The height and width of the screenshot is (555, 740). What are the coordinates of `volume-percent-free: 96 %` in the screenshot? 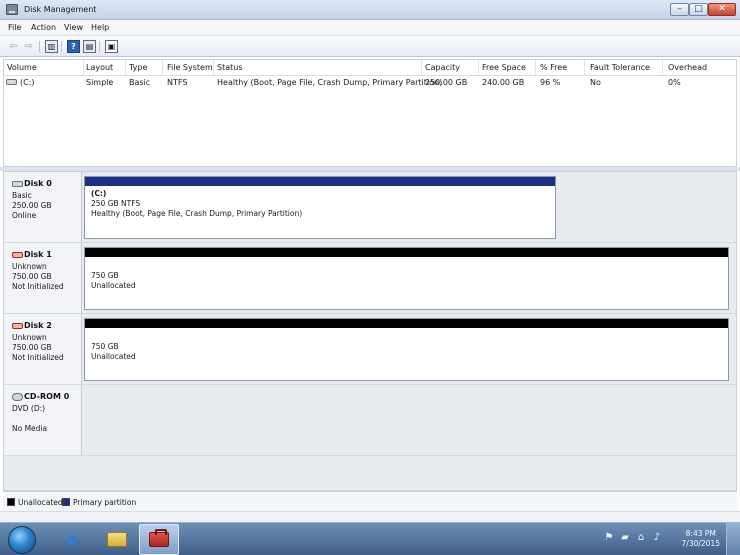 It's located at (550, 82).